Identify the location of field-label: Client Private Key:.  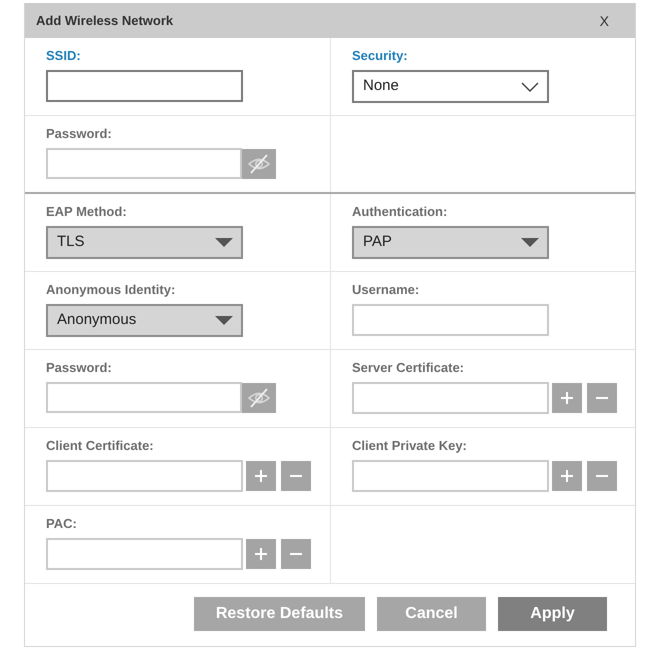
(409, 446).